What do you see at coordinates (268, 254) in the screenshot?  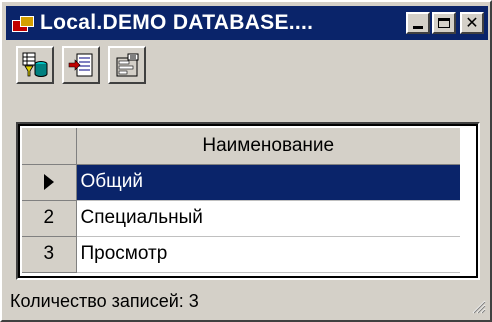 I see `row-name-cell: Просмотр` at bounding box center [268, 254].